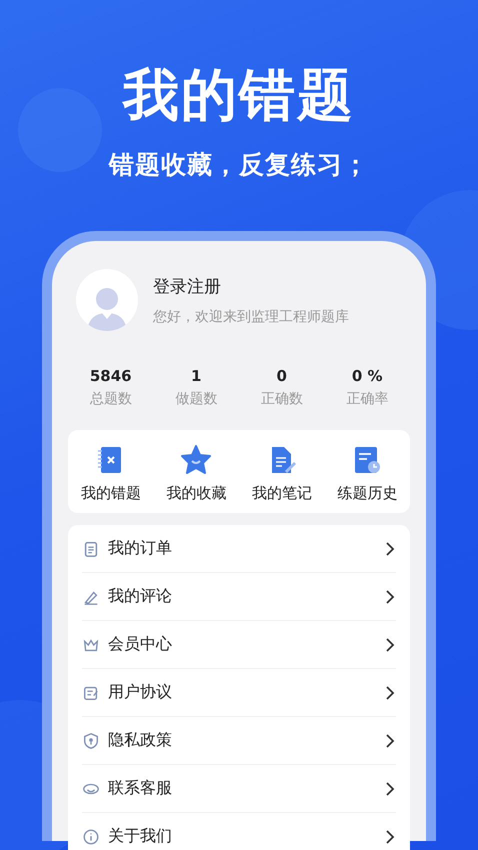 The image size is (478, 850). Describe the element at coordinates (367, 399) in the screenshot. I see `stat-label: 正确率` at that location.